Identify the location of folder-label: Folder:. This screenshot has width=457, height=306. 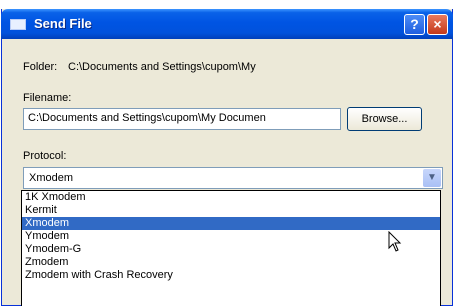
(40, 67).